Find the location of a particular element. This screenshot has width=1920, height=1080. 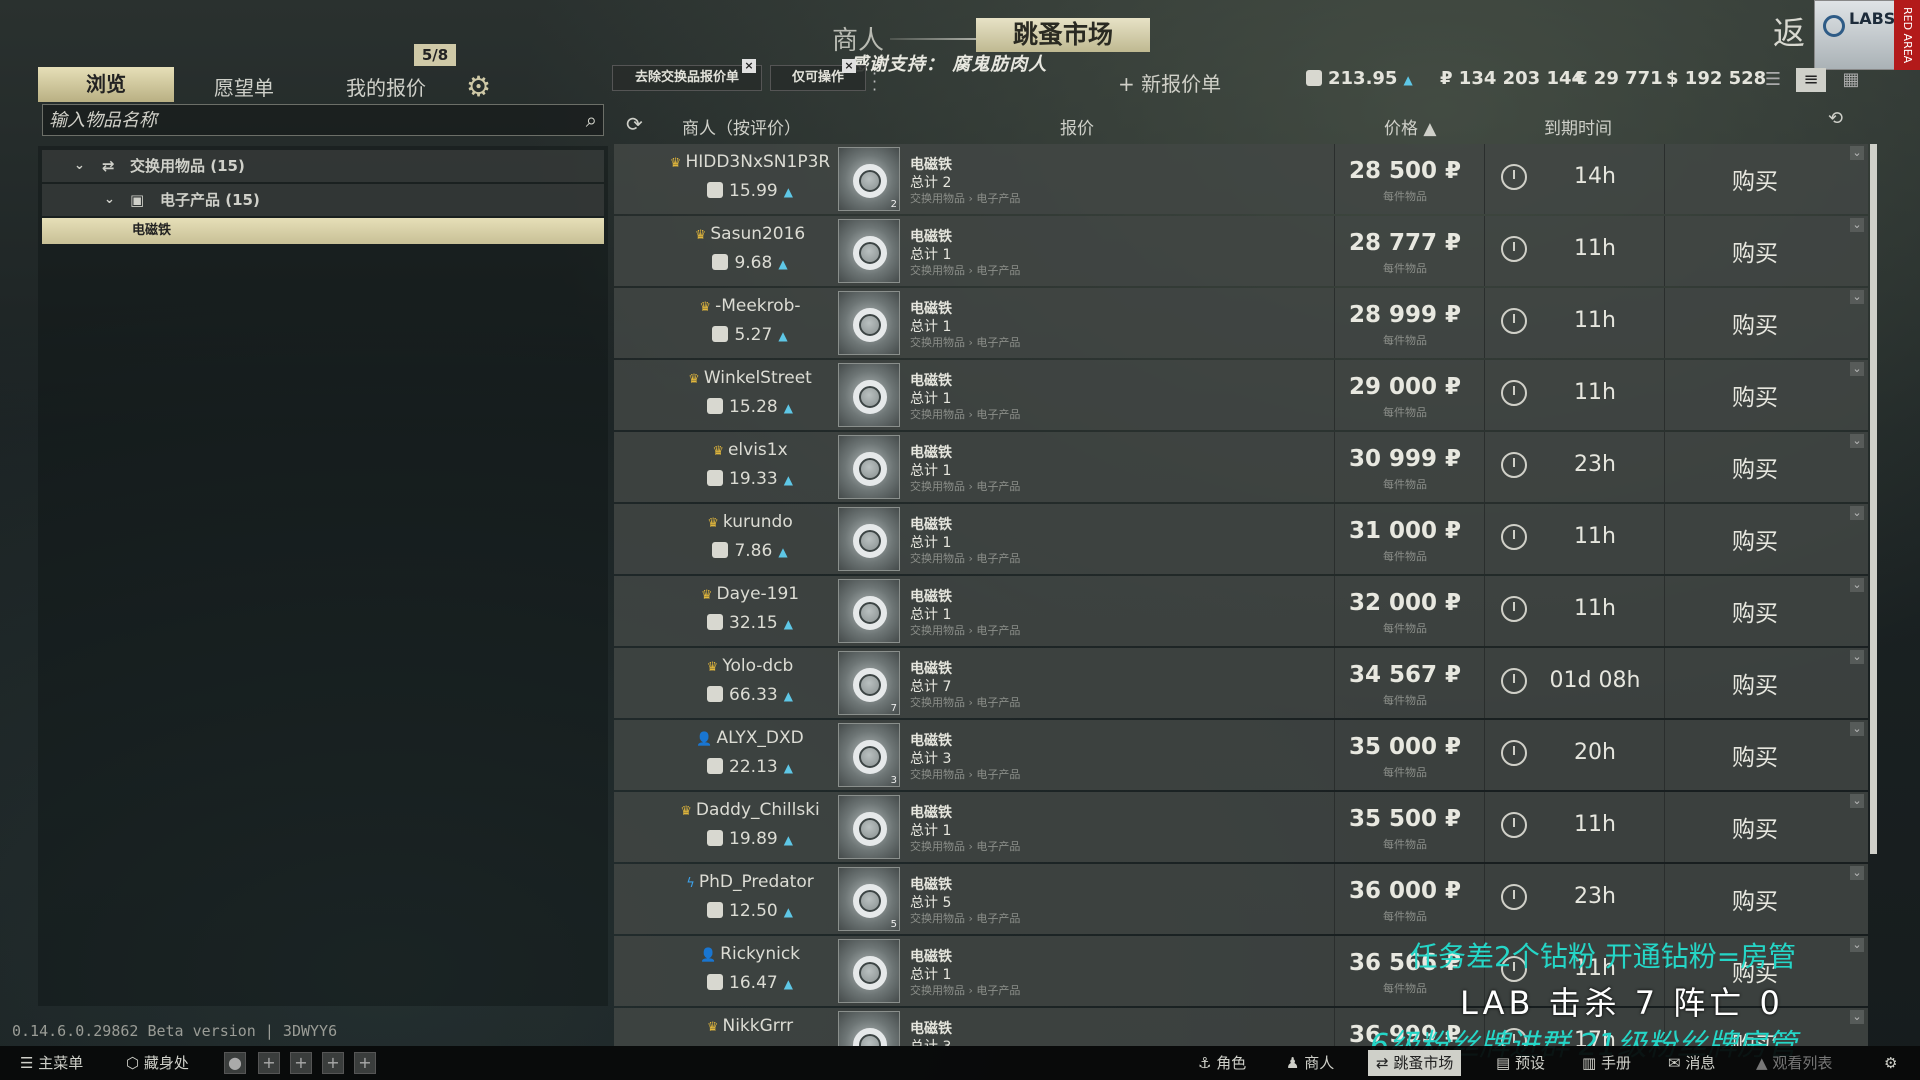

trader-name: ϟ PhD_Predator is located at coordinates (750, 882).